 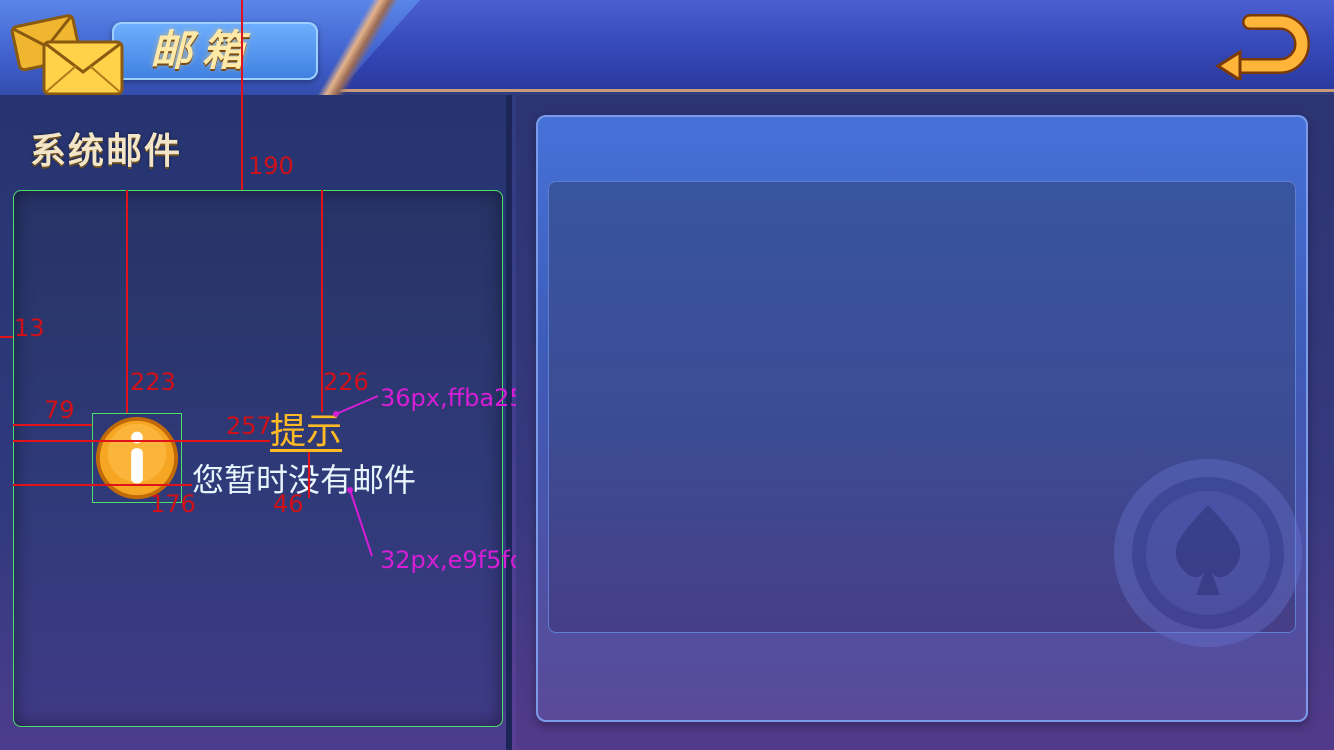 I want to click on measure-label-223: 223, so click(x=153, y=382).